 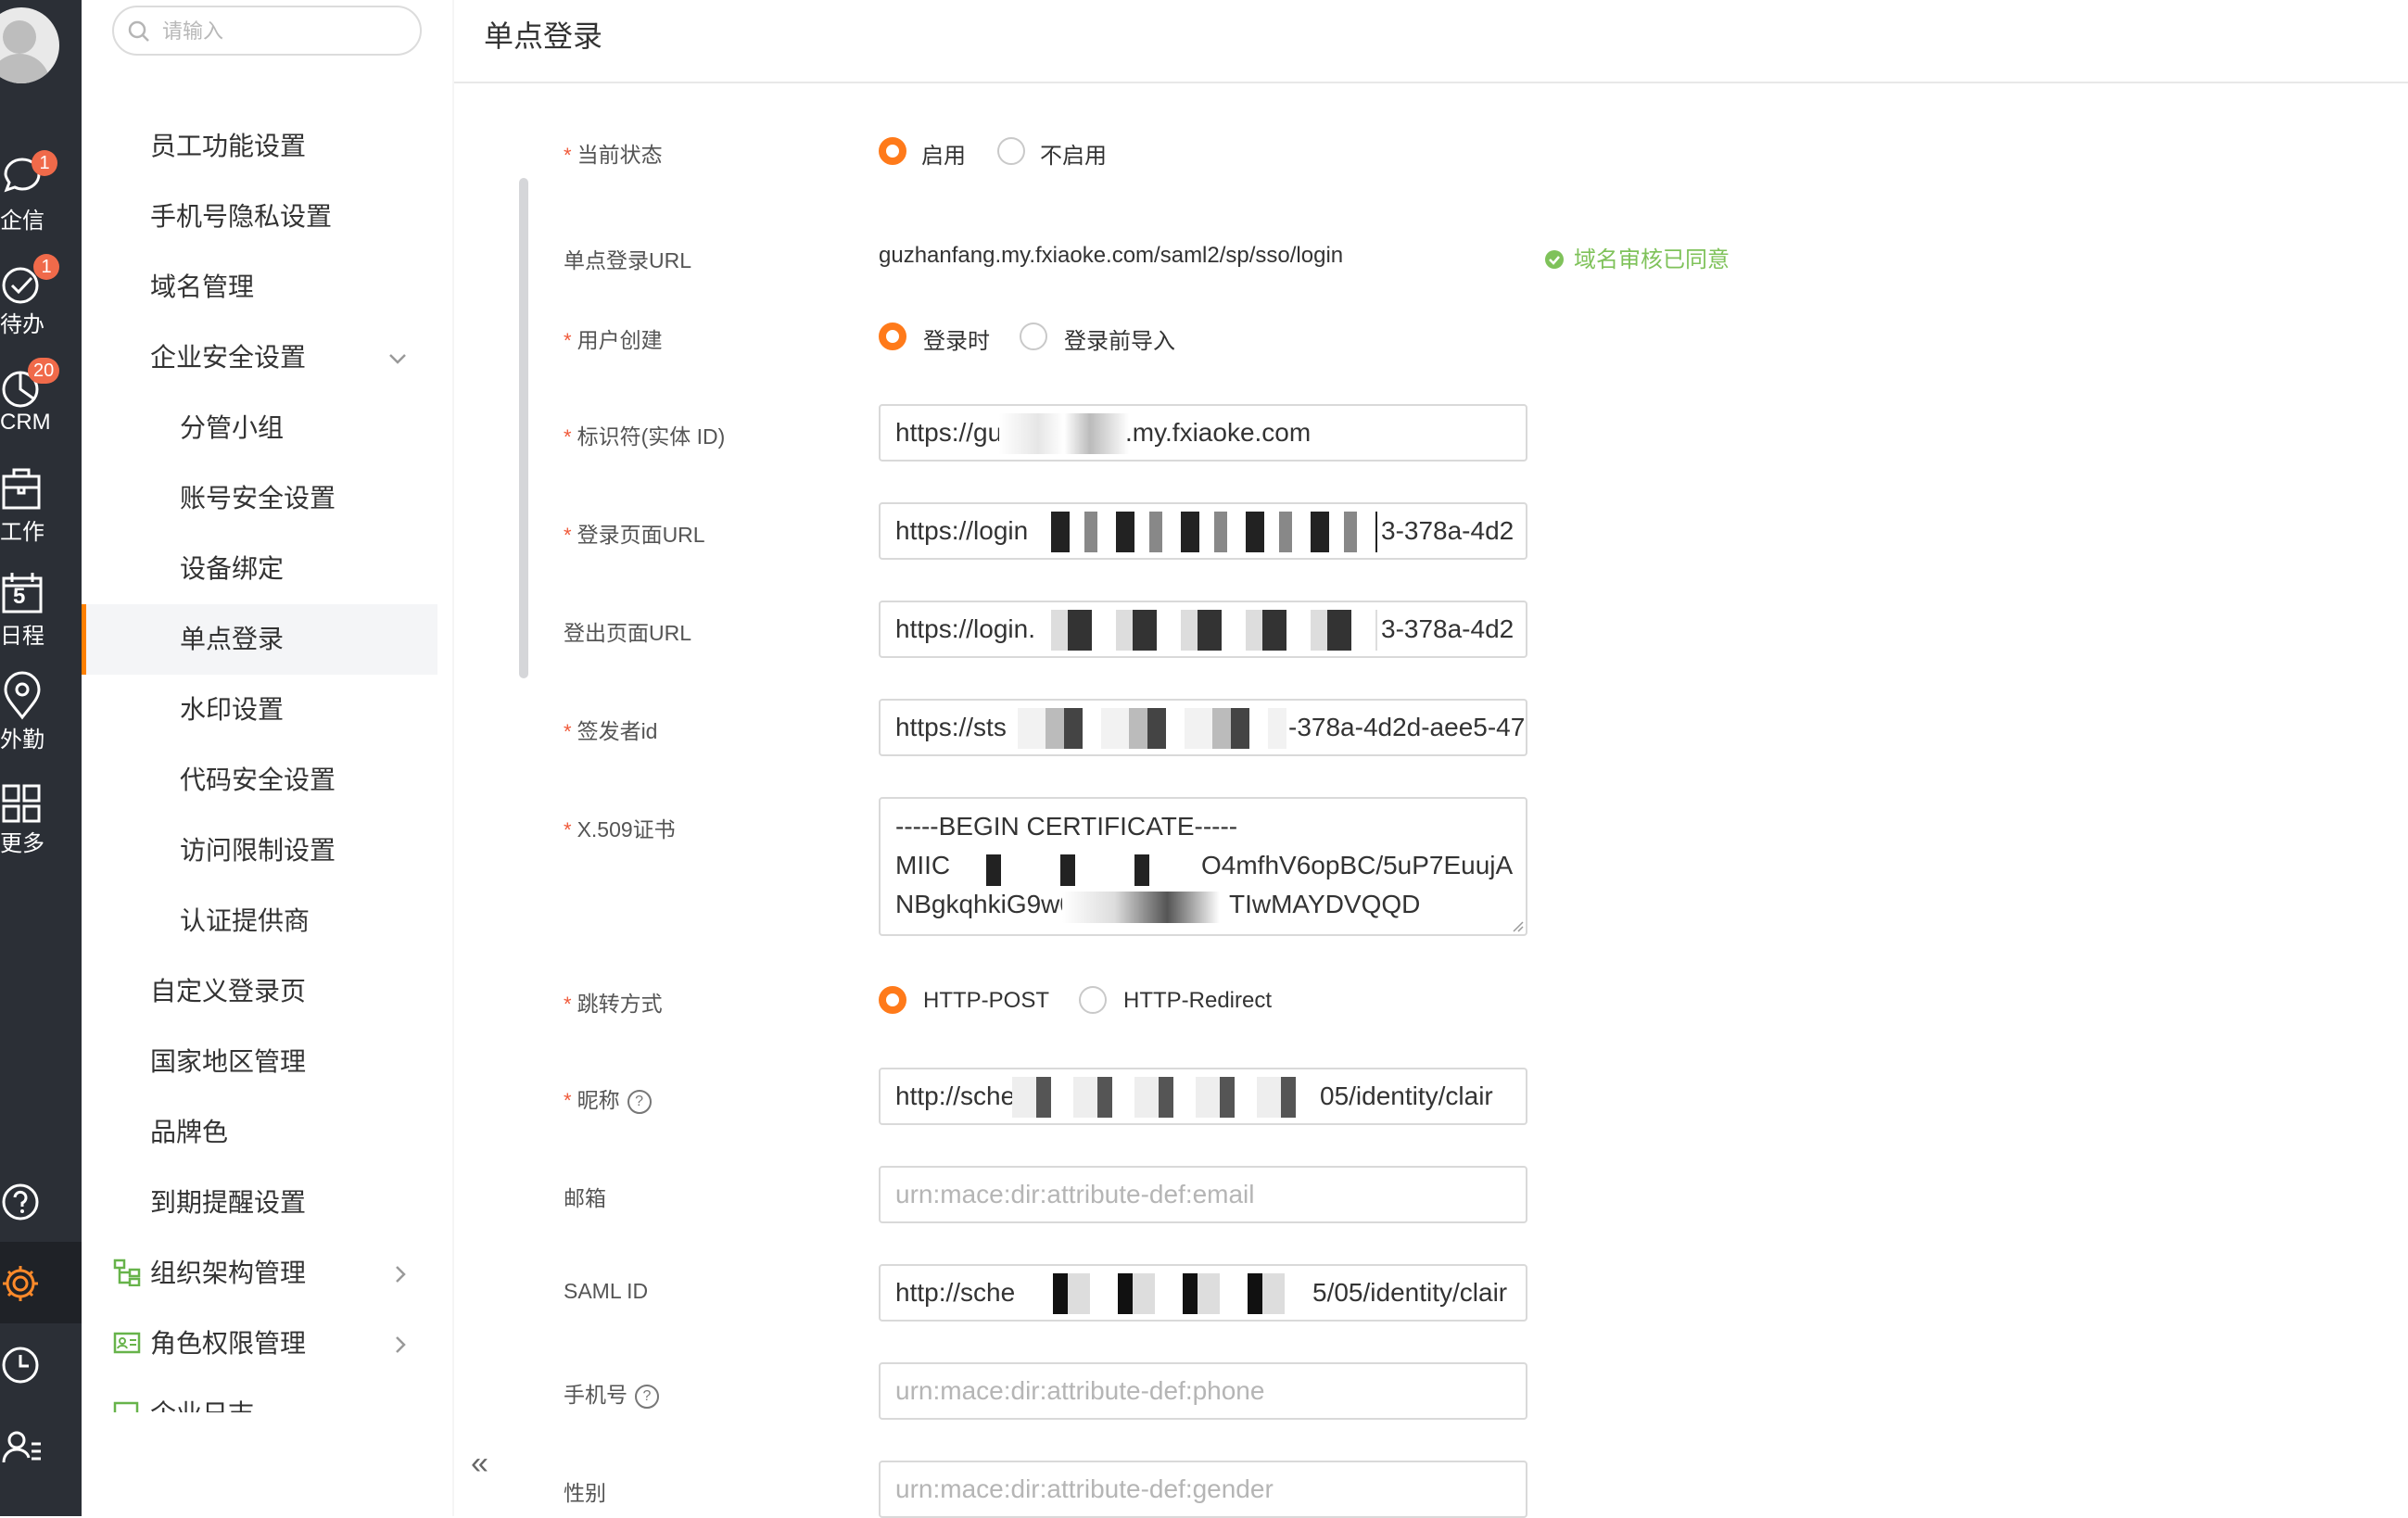 I want to click on chevron-right-icon, so click(x=401, y=1274).